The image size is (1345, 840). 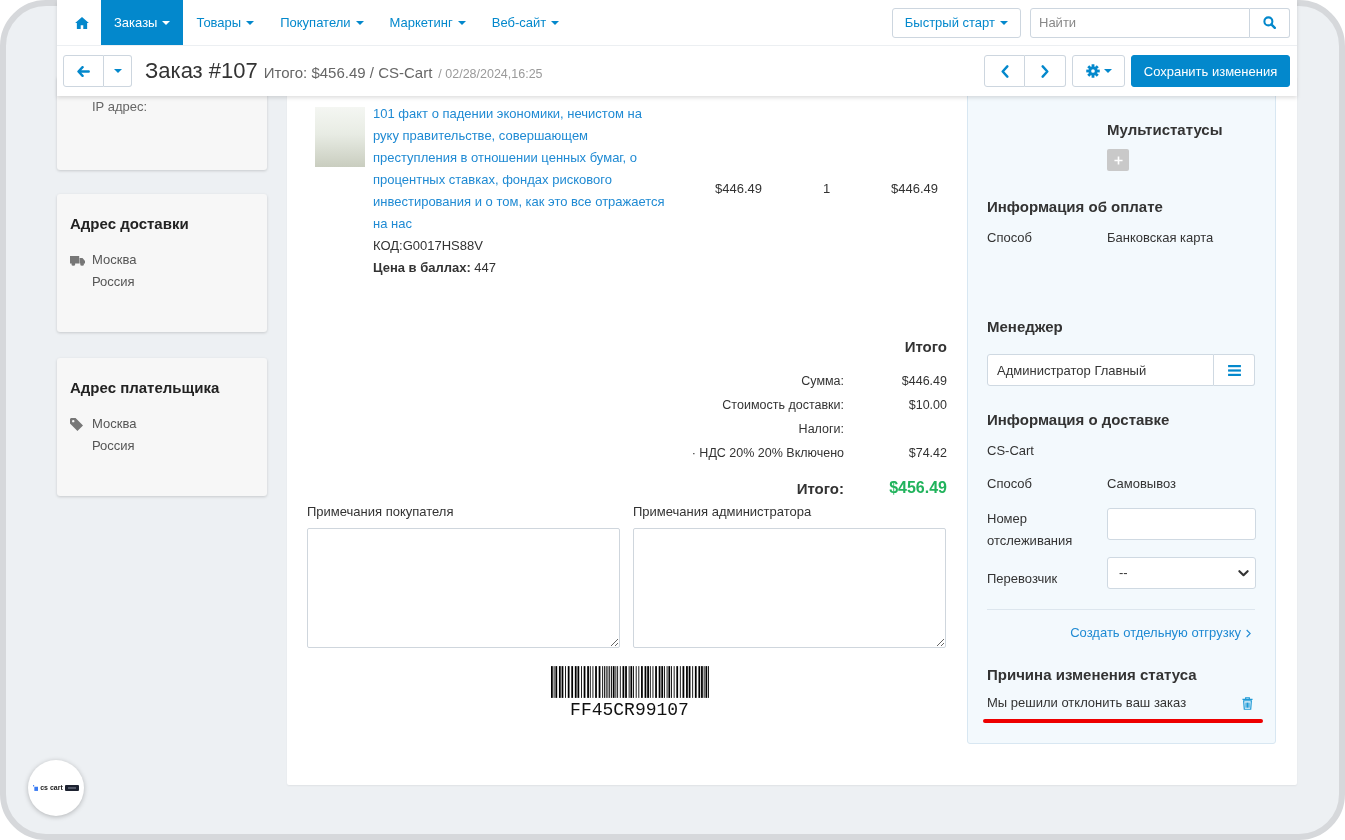 What do you see at coordinates (525, 22) in the screenshot?
I see `nav-tab: Веб-сайт` at bounding box center [525, 22].